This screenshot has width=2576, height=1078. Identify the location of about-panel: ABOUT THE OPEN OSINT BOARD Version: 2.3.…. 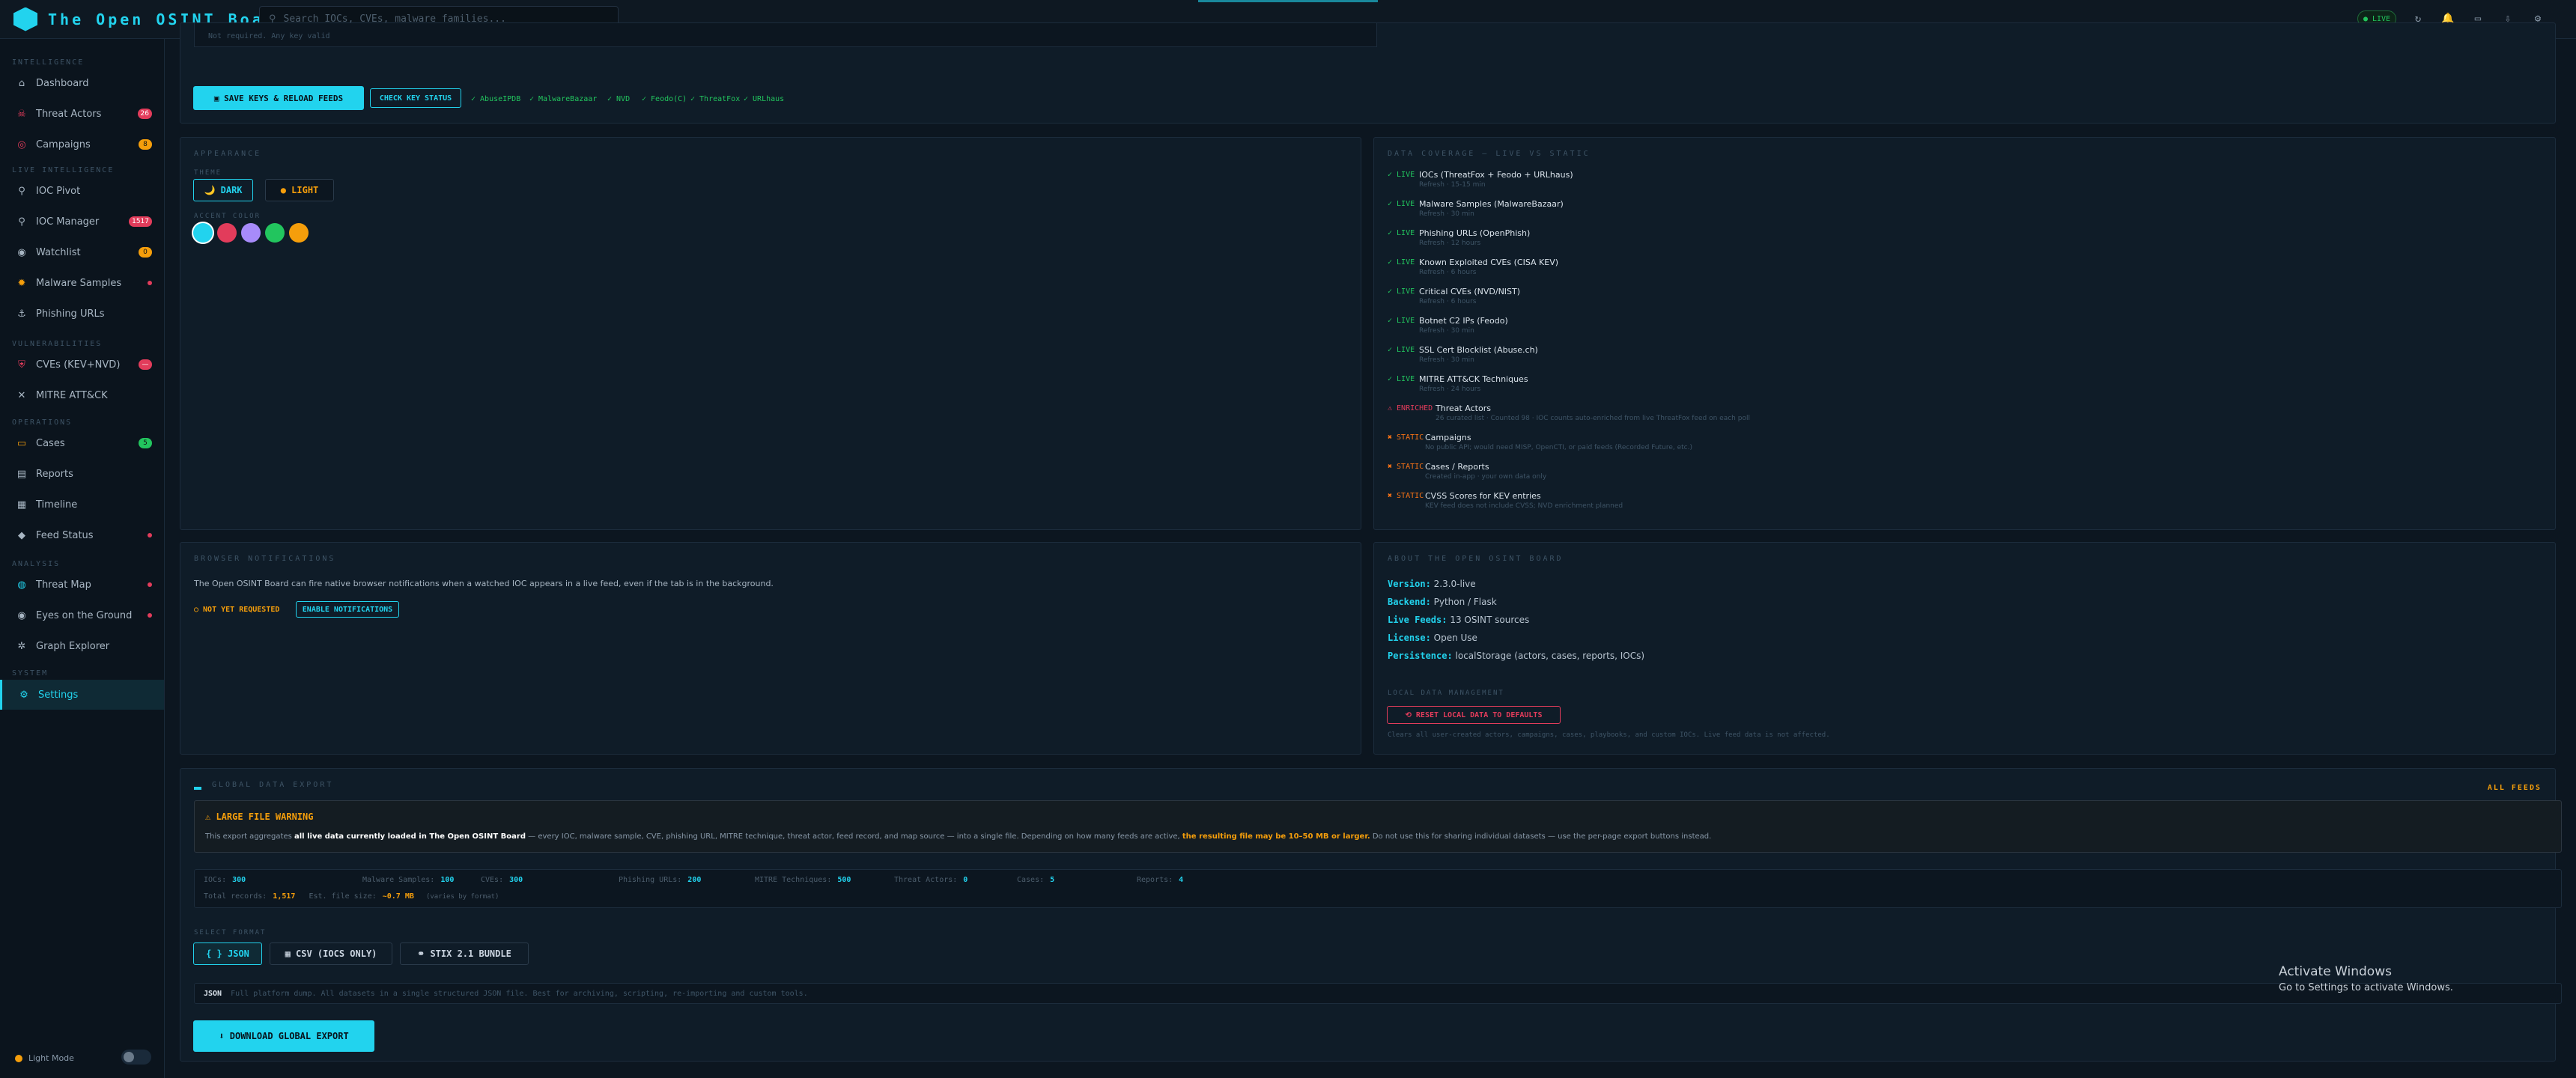
(1964, 648).